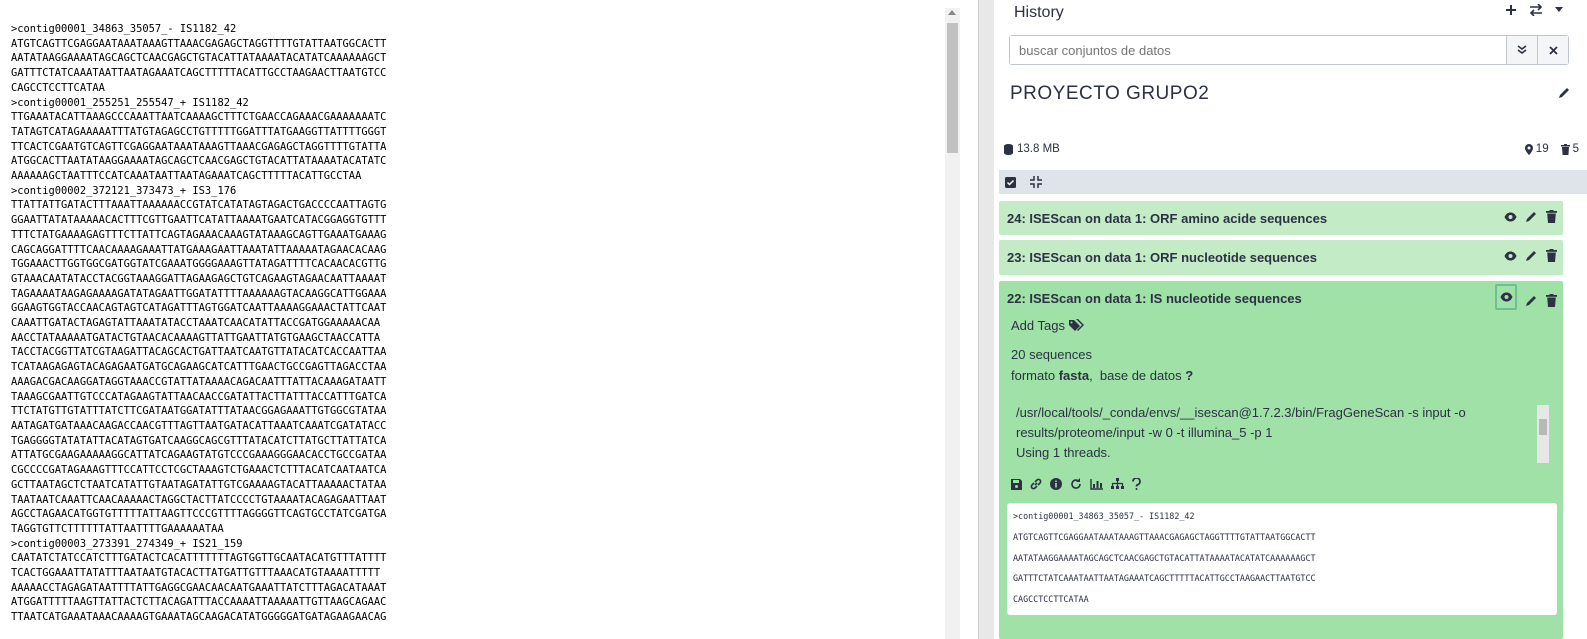 This screenshot has height=639, width=1587. I want to click on history-toolbar, so click(1293, 182).